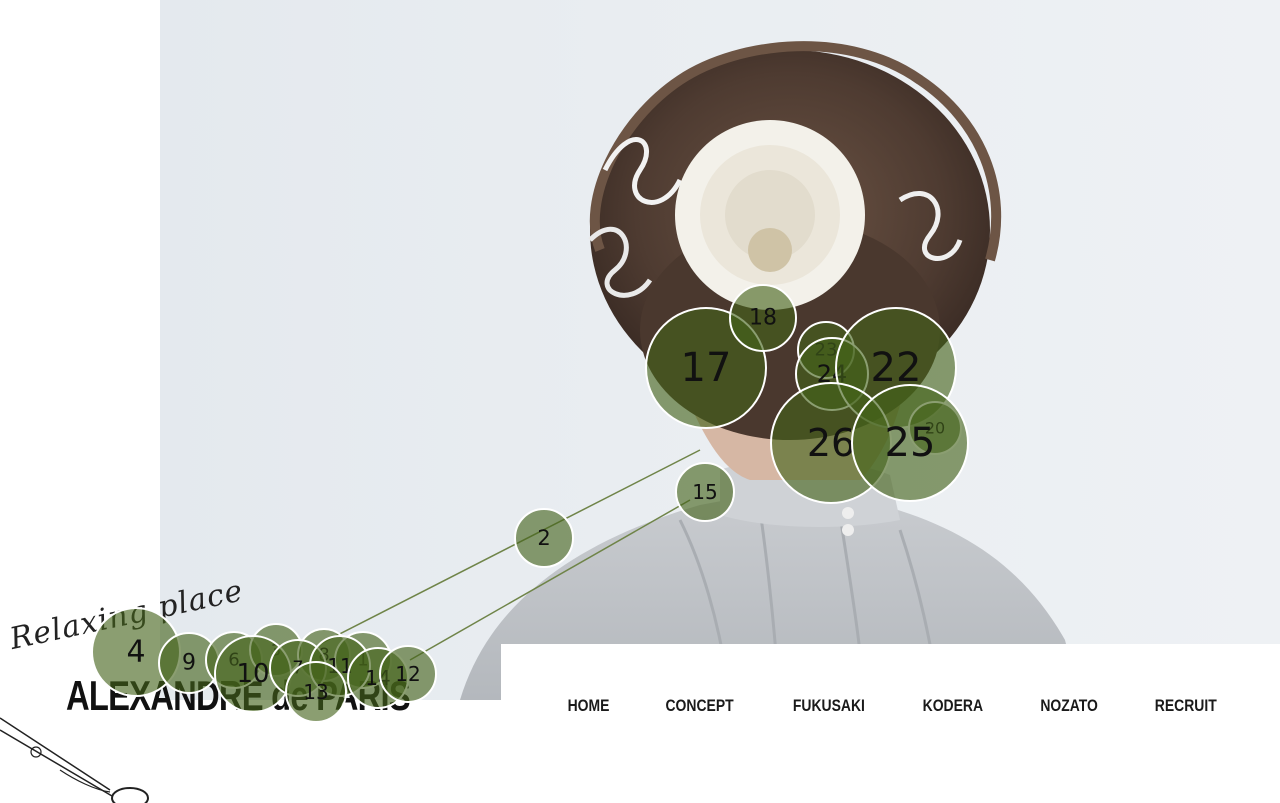 This screenshot has width=1280, height=803. Describe the element at coordinates (588, 706) in the screenshot. I see `nav-home: HOME` at that location.